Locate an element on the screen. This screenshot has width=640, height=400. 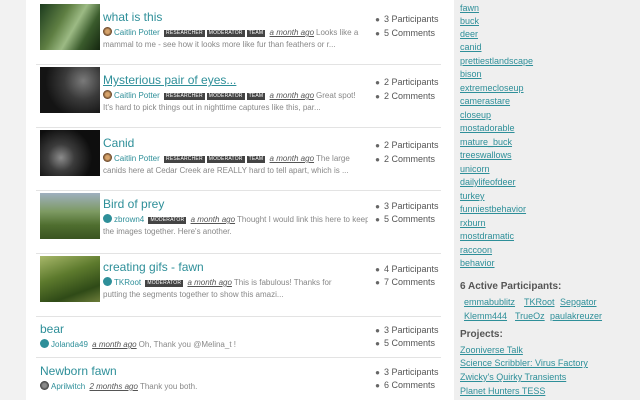
tag-link: deer is located at coordinates (469, 34).